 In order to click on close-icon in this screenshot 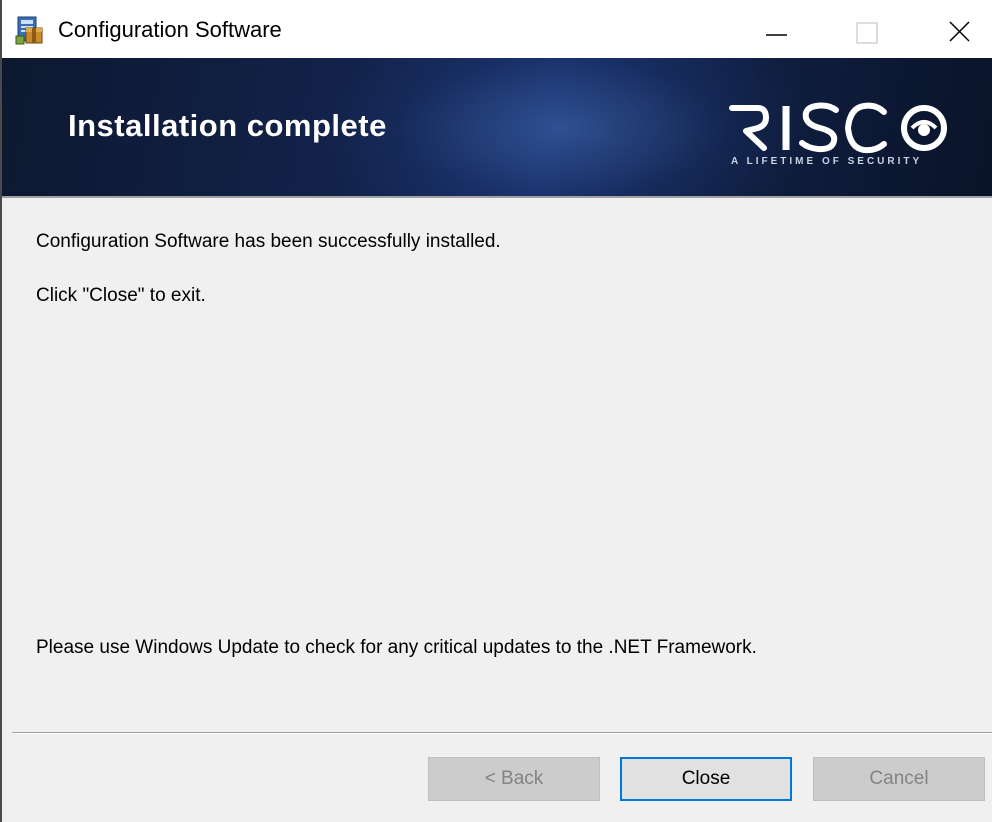, I will do `click(959, 31)`.